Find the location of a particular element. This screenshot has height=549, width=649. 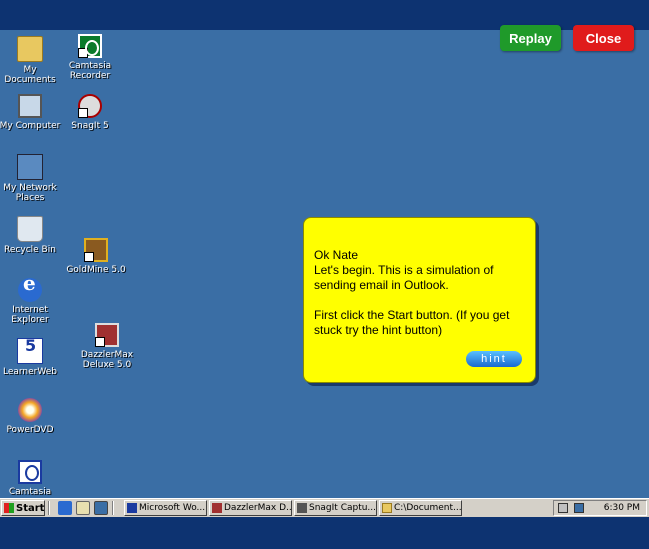

desktop-icon-goldmine: GoldMine 5.0 is located at coordinates (96, 256).